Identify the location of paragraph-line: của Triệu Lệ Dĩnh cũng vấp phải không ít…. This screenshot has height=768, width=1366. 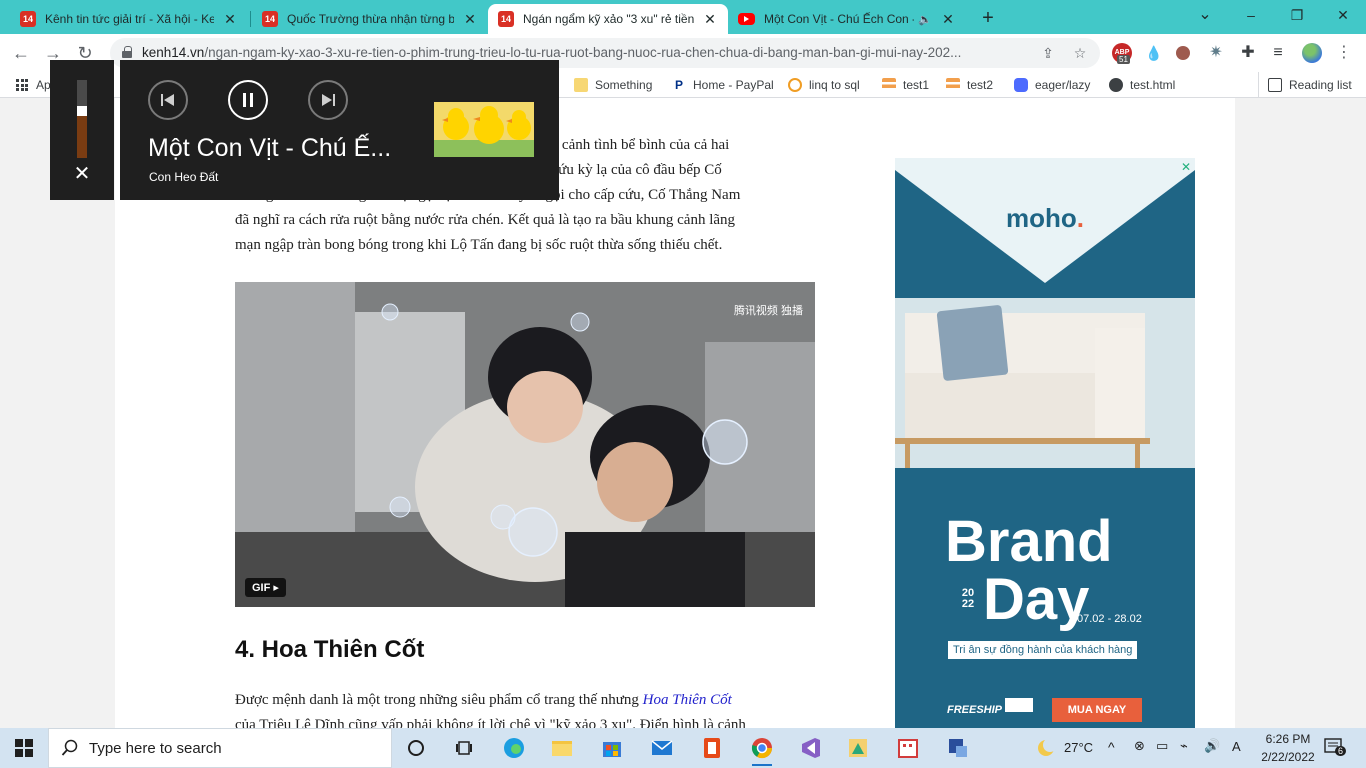
(490, 722).